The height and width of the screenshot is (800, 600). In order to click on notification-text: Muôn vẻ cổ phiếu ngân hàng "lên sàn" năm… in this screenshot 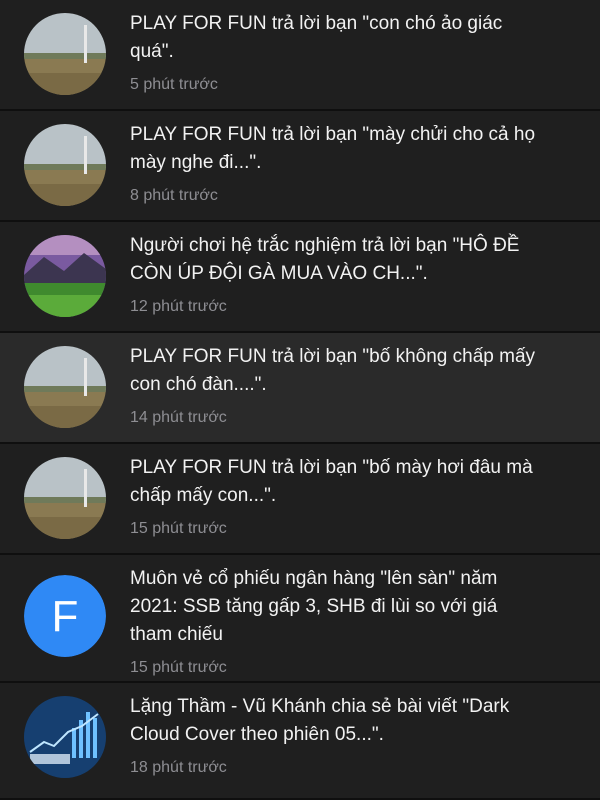, I will do `click(314, 606)`.